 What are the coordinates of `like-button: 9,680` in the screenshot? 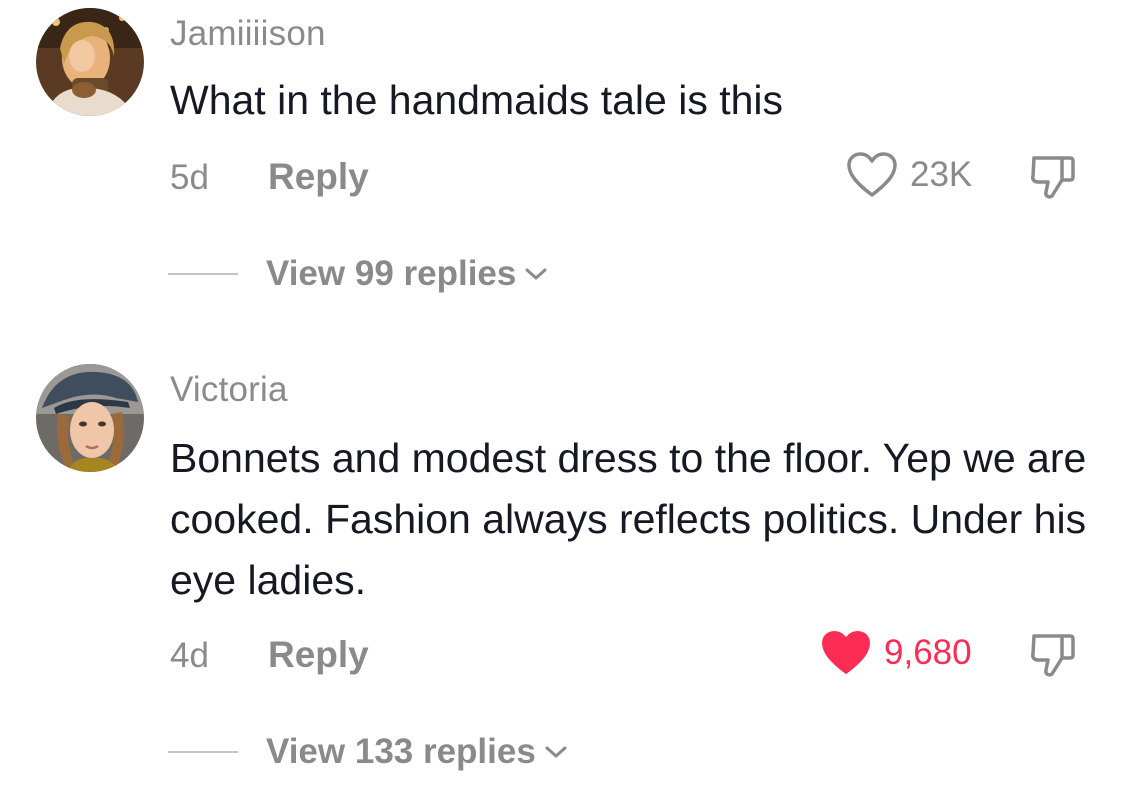 It's located at (896, 653).